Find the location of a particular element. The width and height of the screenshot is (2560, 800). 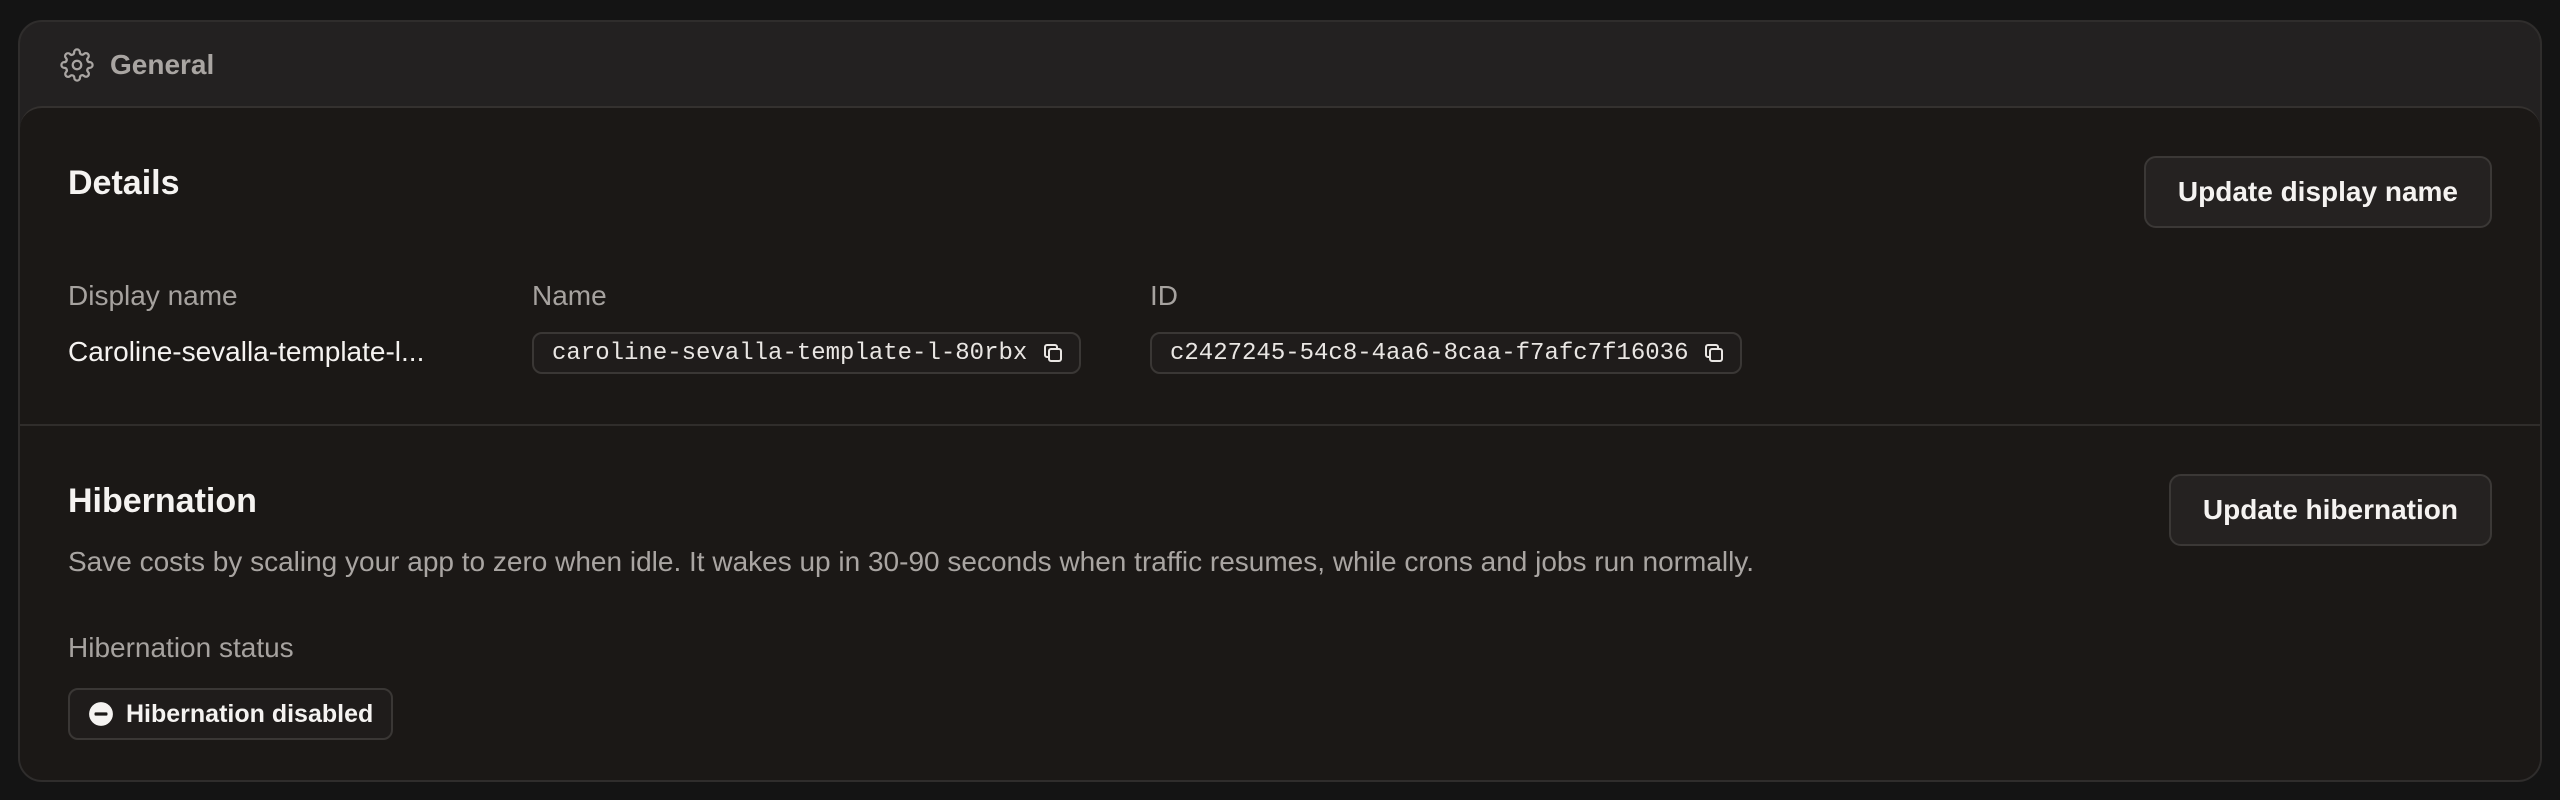

hibernation-status-label: Hibernation status is located at coordinates (181, 647).